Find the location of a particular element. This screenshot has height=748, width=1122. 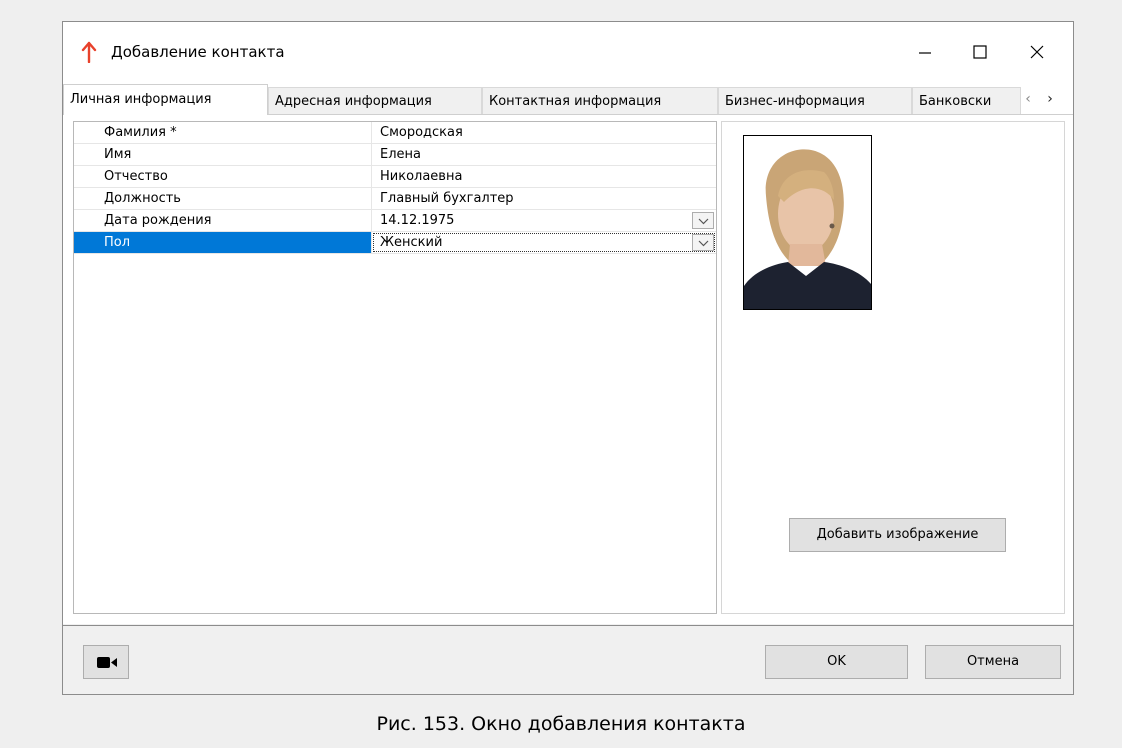

tab-bank-info: Банковски is located at coordinates (966, 100).